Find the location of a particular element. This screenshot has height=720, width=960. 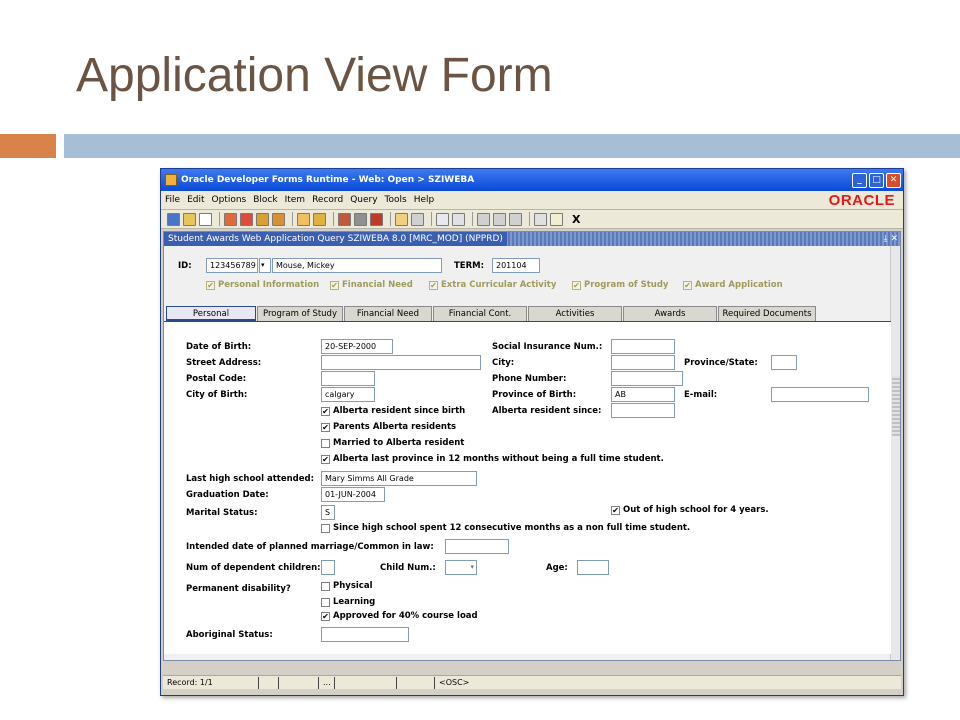

menu-query: Query is located at coordinates (363, 200).